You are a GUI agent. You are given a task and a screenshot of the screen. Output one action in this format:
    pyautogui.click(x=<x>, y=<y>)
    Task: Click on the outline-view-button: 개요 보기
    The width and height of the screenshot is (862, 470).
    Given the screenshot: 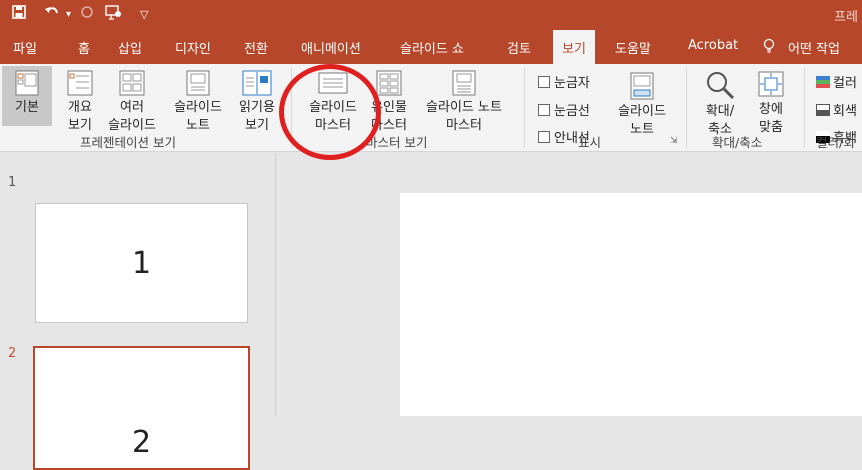 What is the action you would take?
    pyautogui.click(x=80, y=102)
    